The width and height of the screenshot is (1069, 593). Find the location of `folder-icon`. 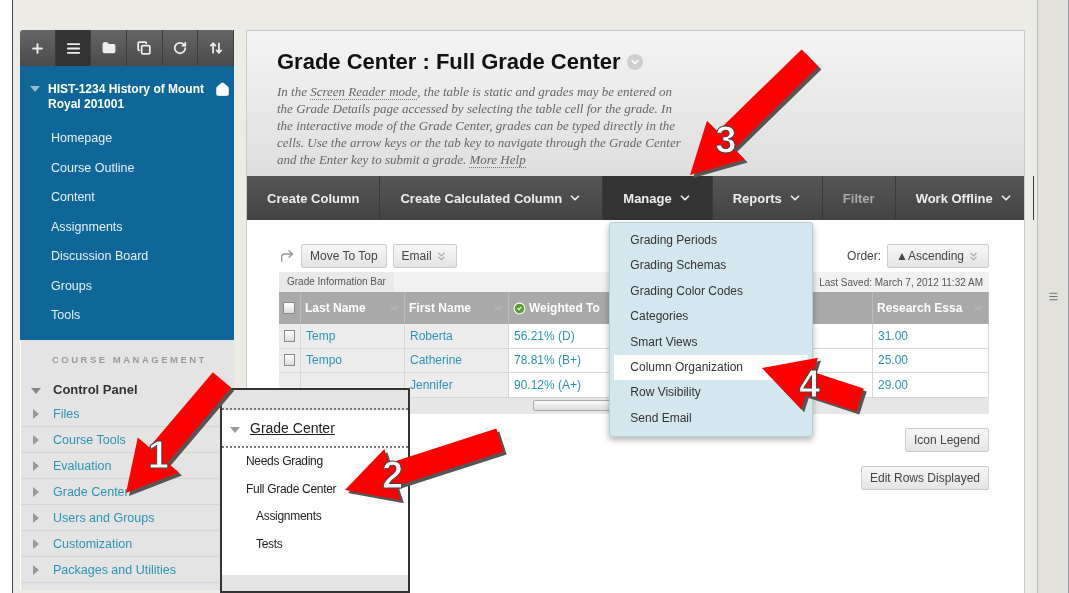

folder-icon is located at coordinates (108, 48).